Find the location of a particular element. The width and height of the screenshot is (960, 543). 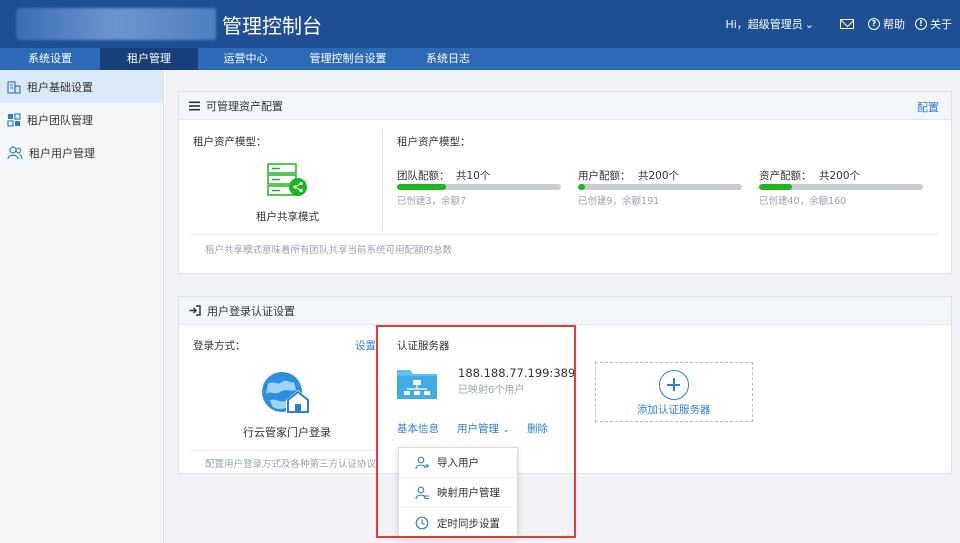

building-icon is located at coordinates (14, 87).